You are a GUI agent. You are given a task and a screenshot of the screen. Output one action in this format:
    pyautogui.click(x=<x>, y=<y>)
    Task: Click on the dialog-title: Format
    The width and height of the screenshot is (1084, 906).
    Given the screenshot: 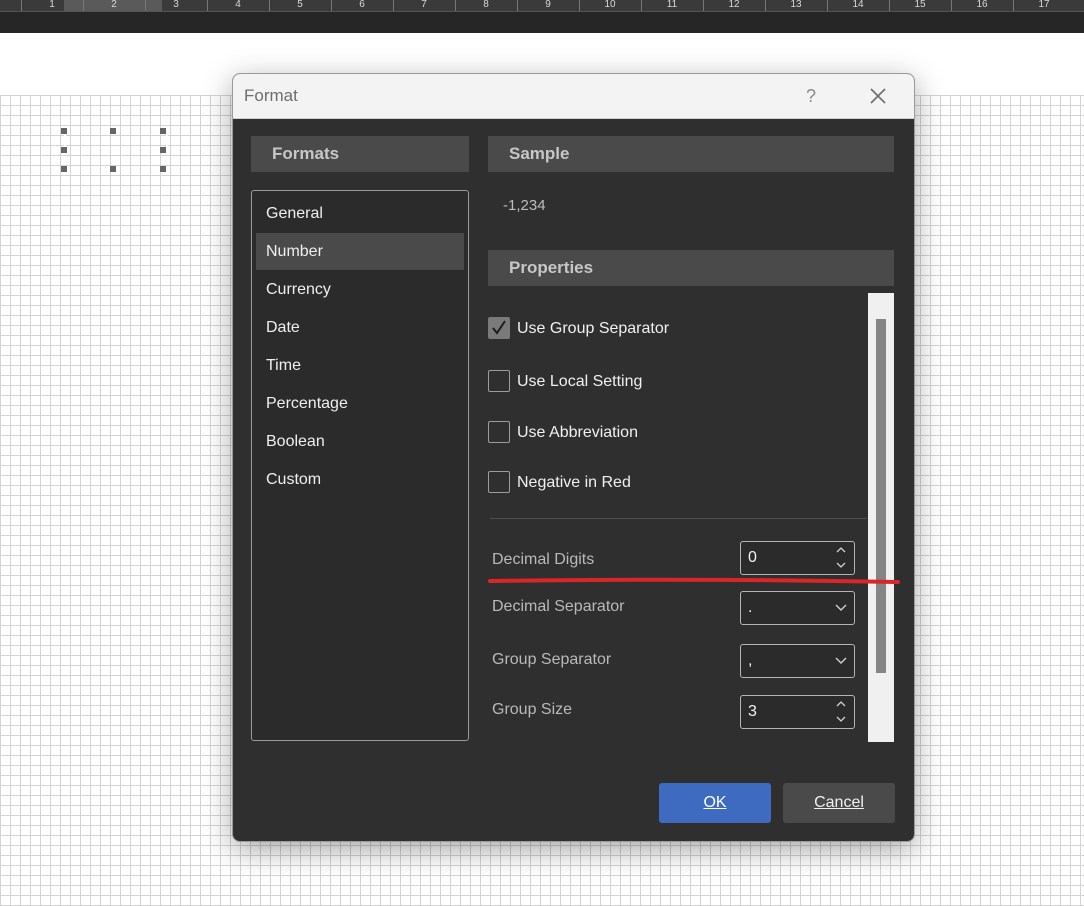 What is the action you would take?
    pyautogui.click(x=271, y=95)
    